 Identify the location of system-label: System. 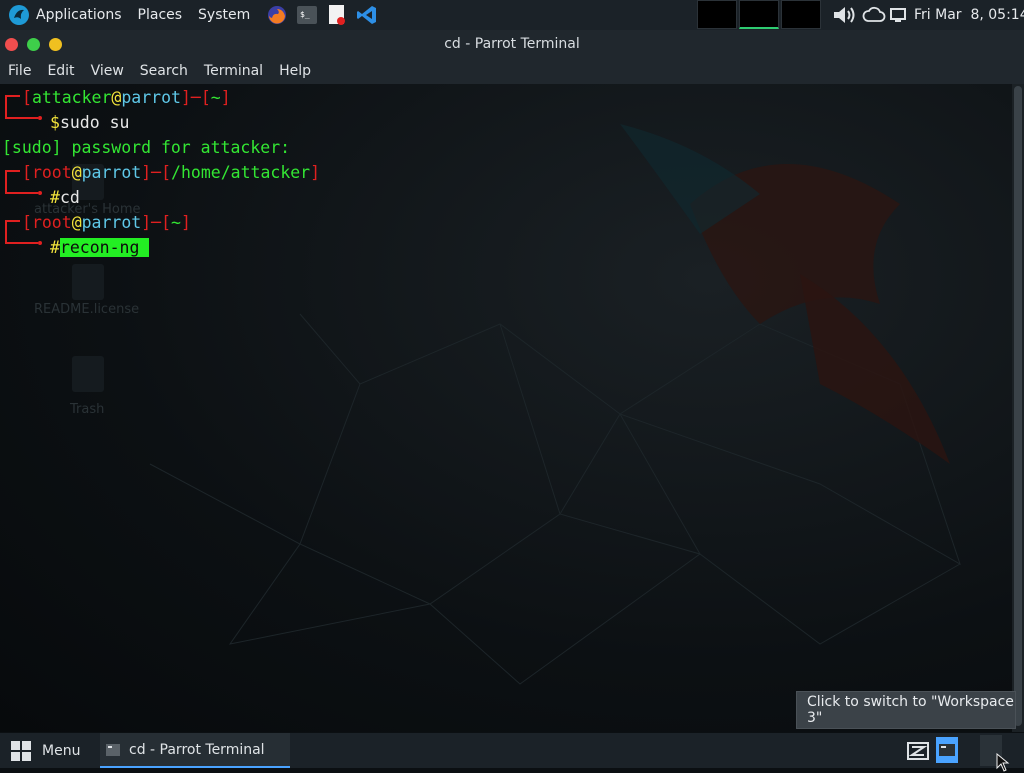
(224, 15).